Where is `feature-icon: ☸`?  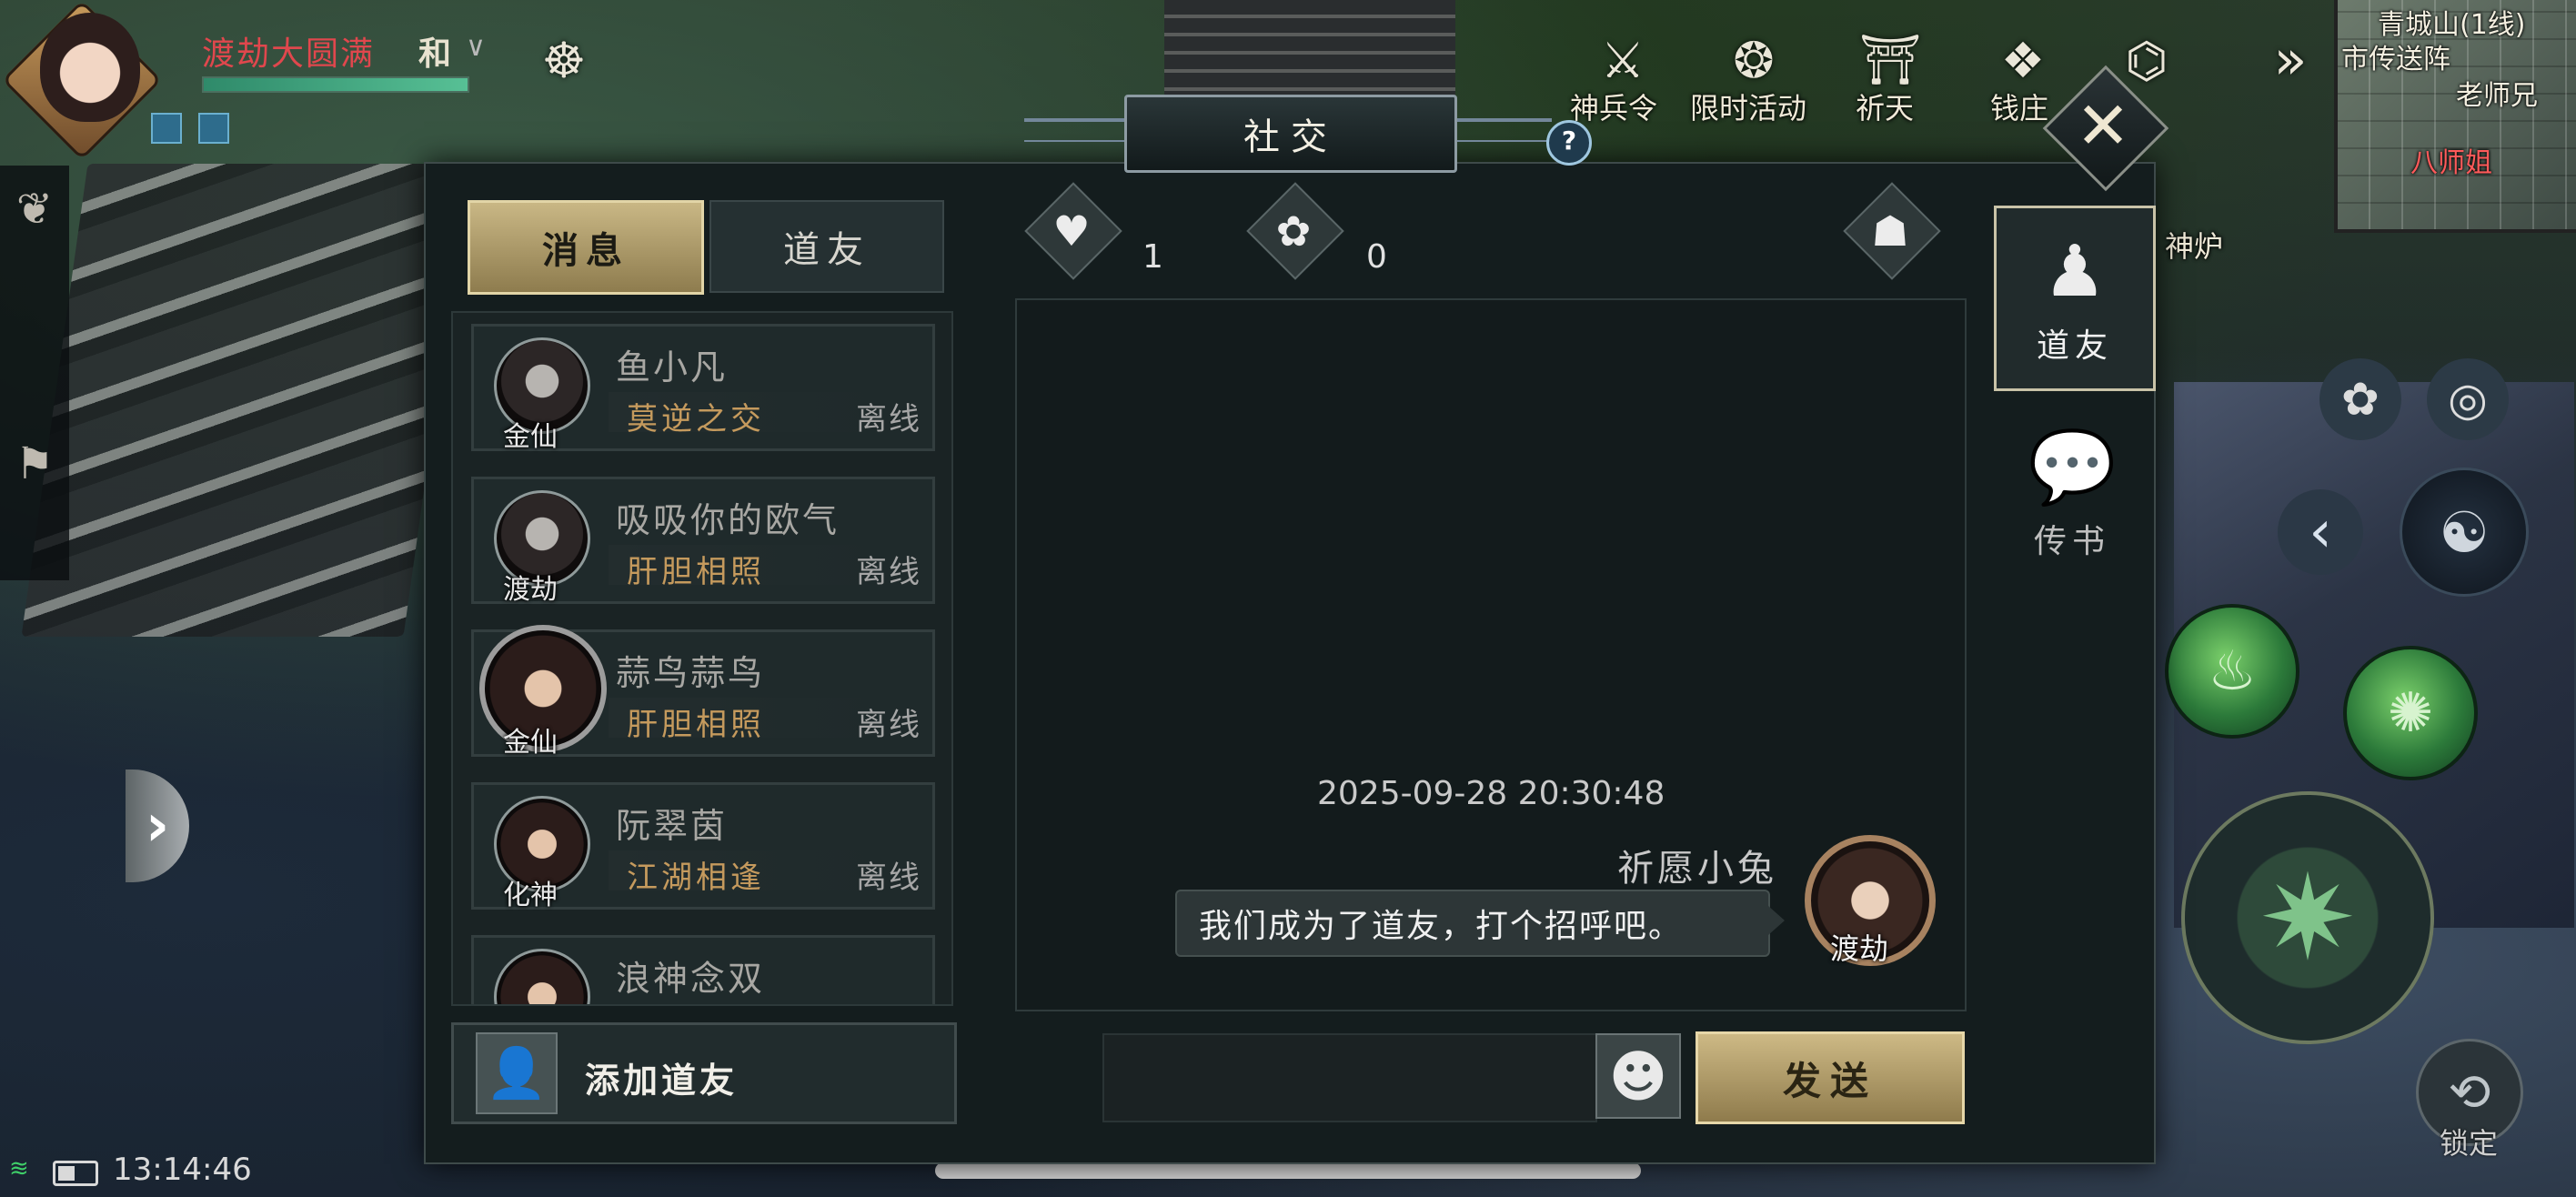
feature-icon: ☸ is located at coordinates (564, 60).